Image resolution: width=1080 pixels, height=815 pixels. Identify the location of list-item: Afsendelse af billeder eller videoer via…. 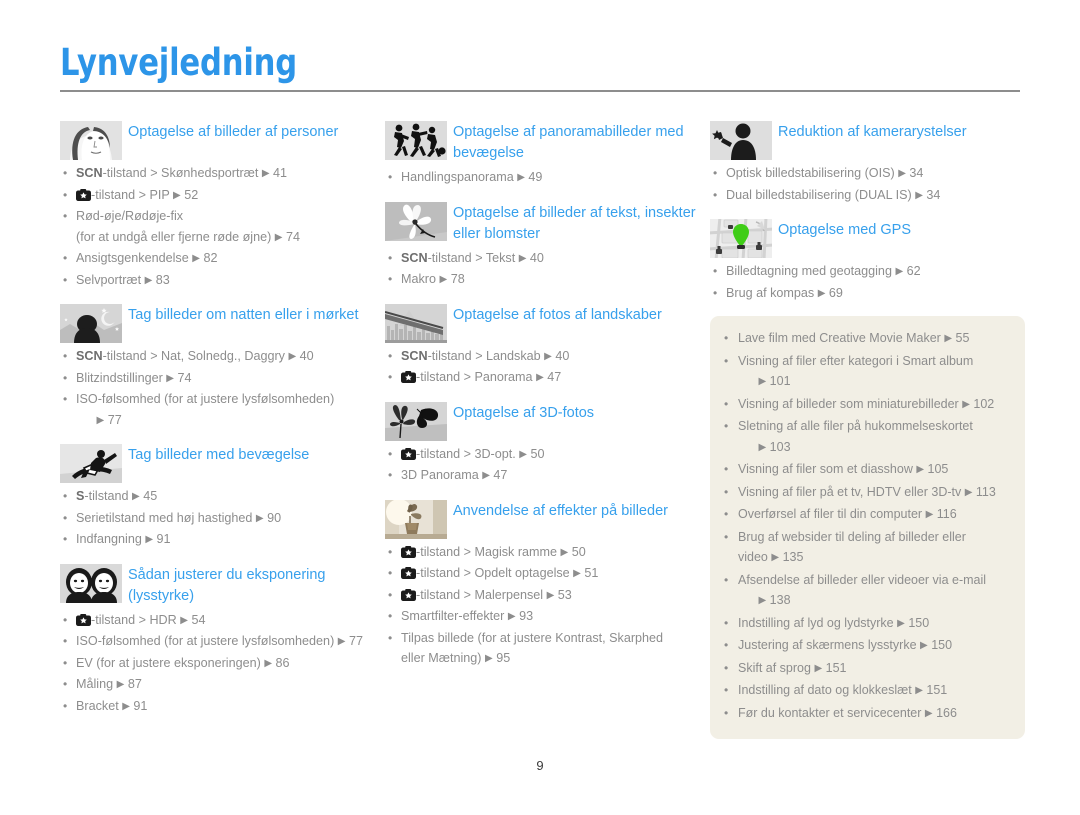
(865, 580).